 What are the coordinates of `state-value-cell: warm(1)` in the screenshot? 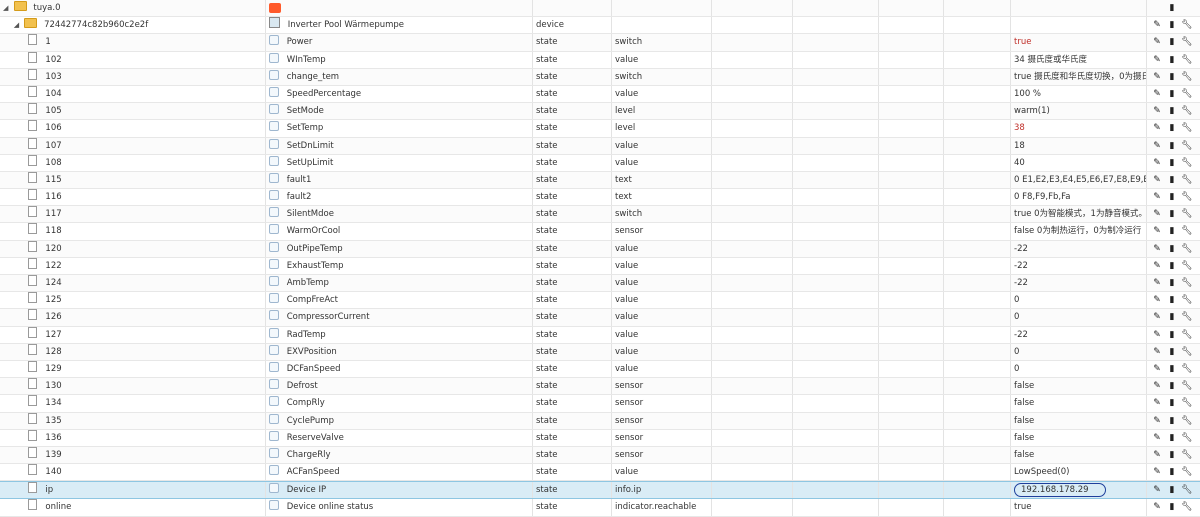 It's located at (1078, 111).